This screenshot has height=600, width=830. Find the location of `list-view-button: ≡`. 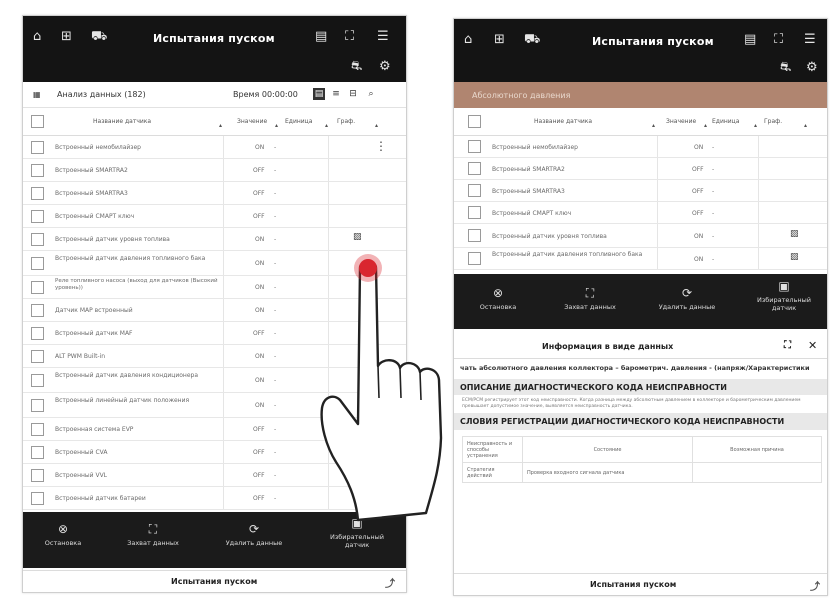

list-view-button: ≡ is located at coordinates (336, 94).